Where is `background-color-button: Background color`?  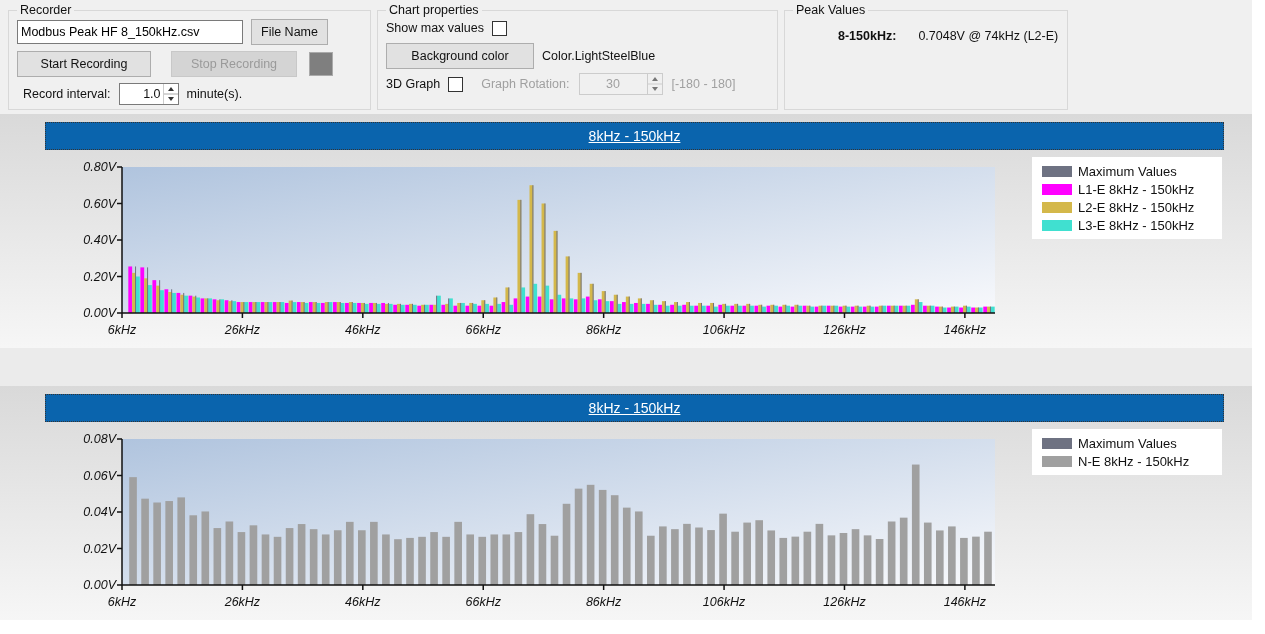 background-color-button: Background color is located at coordinates (460, 56).